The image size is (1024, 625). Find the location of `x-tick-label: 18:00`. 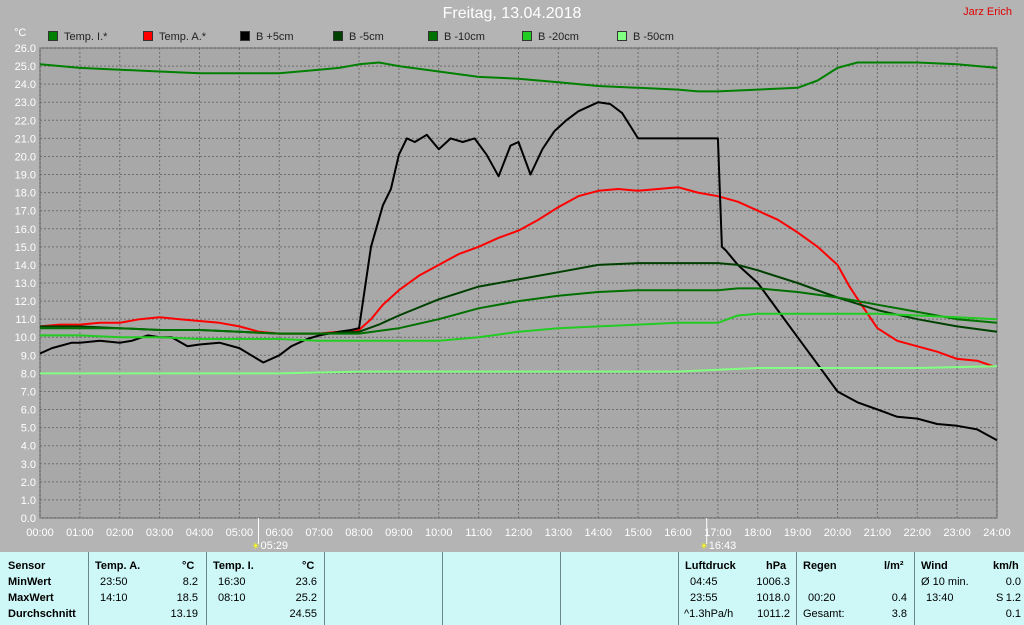

x-tick-label: 18:00 is located at coordinates (758, 533).